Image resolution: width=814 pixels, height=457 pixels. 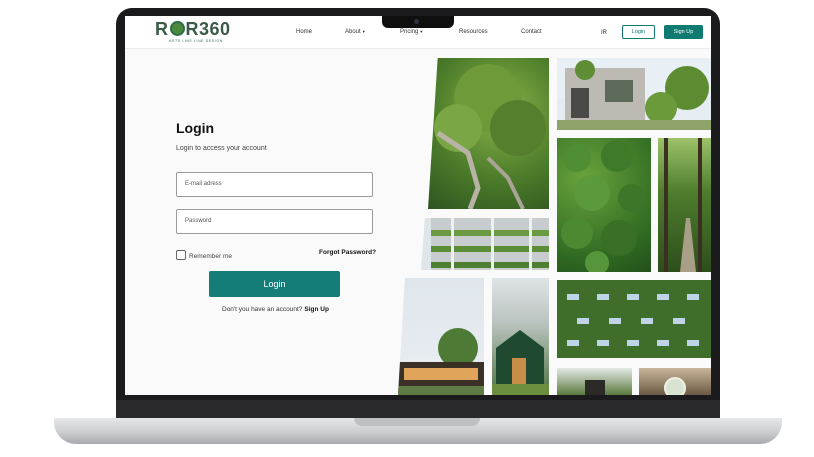 What do you see at coordinates (355, 32) in the screenshot?
I see `nav-about: About▼` at bounding box center [355, 32].